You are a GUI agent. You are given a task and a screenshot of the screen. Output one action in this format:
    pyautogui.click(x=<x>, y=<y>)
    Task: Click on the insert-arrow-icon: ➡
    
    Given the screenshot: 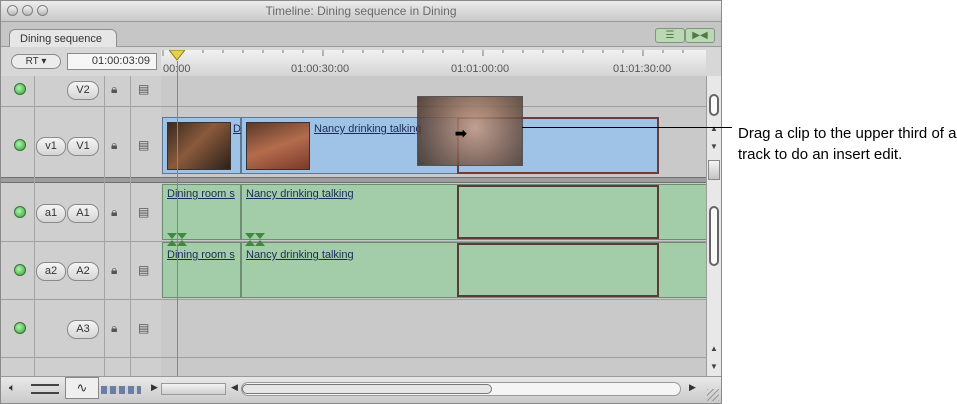 What is the action you would take?
    pyautogui.click(x=461, y=133)
    